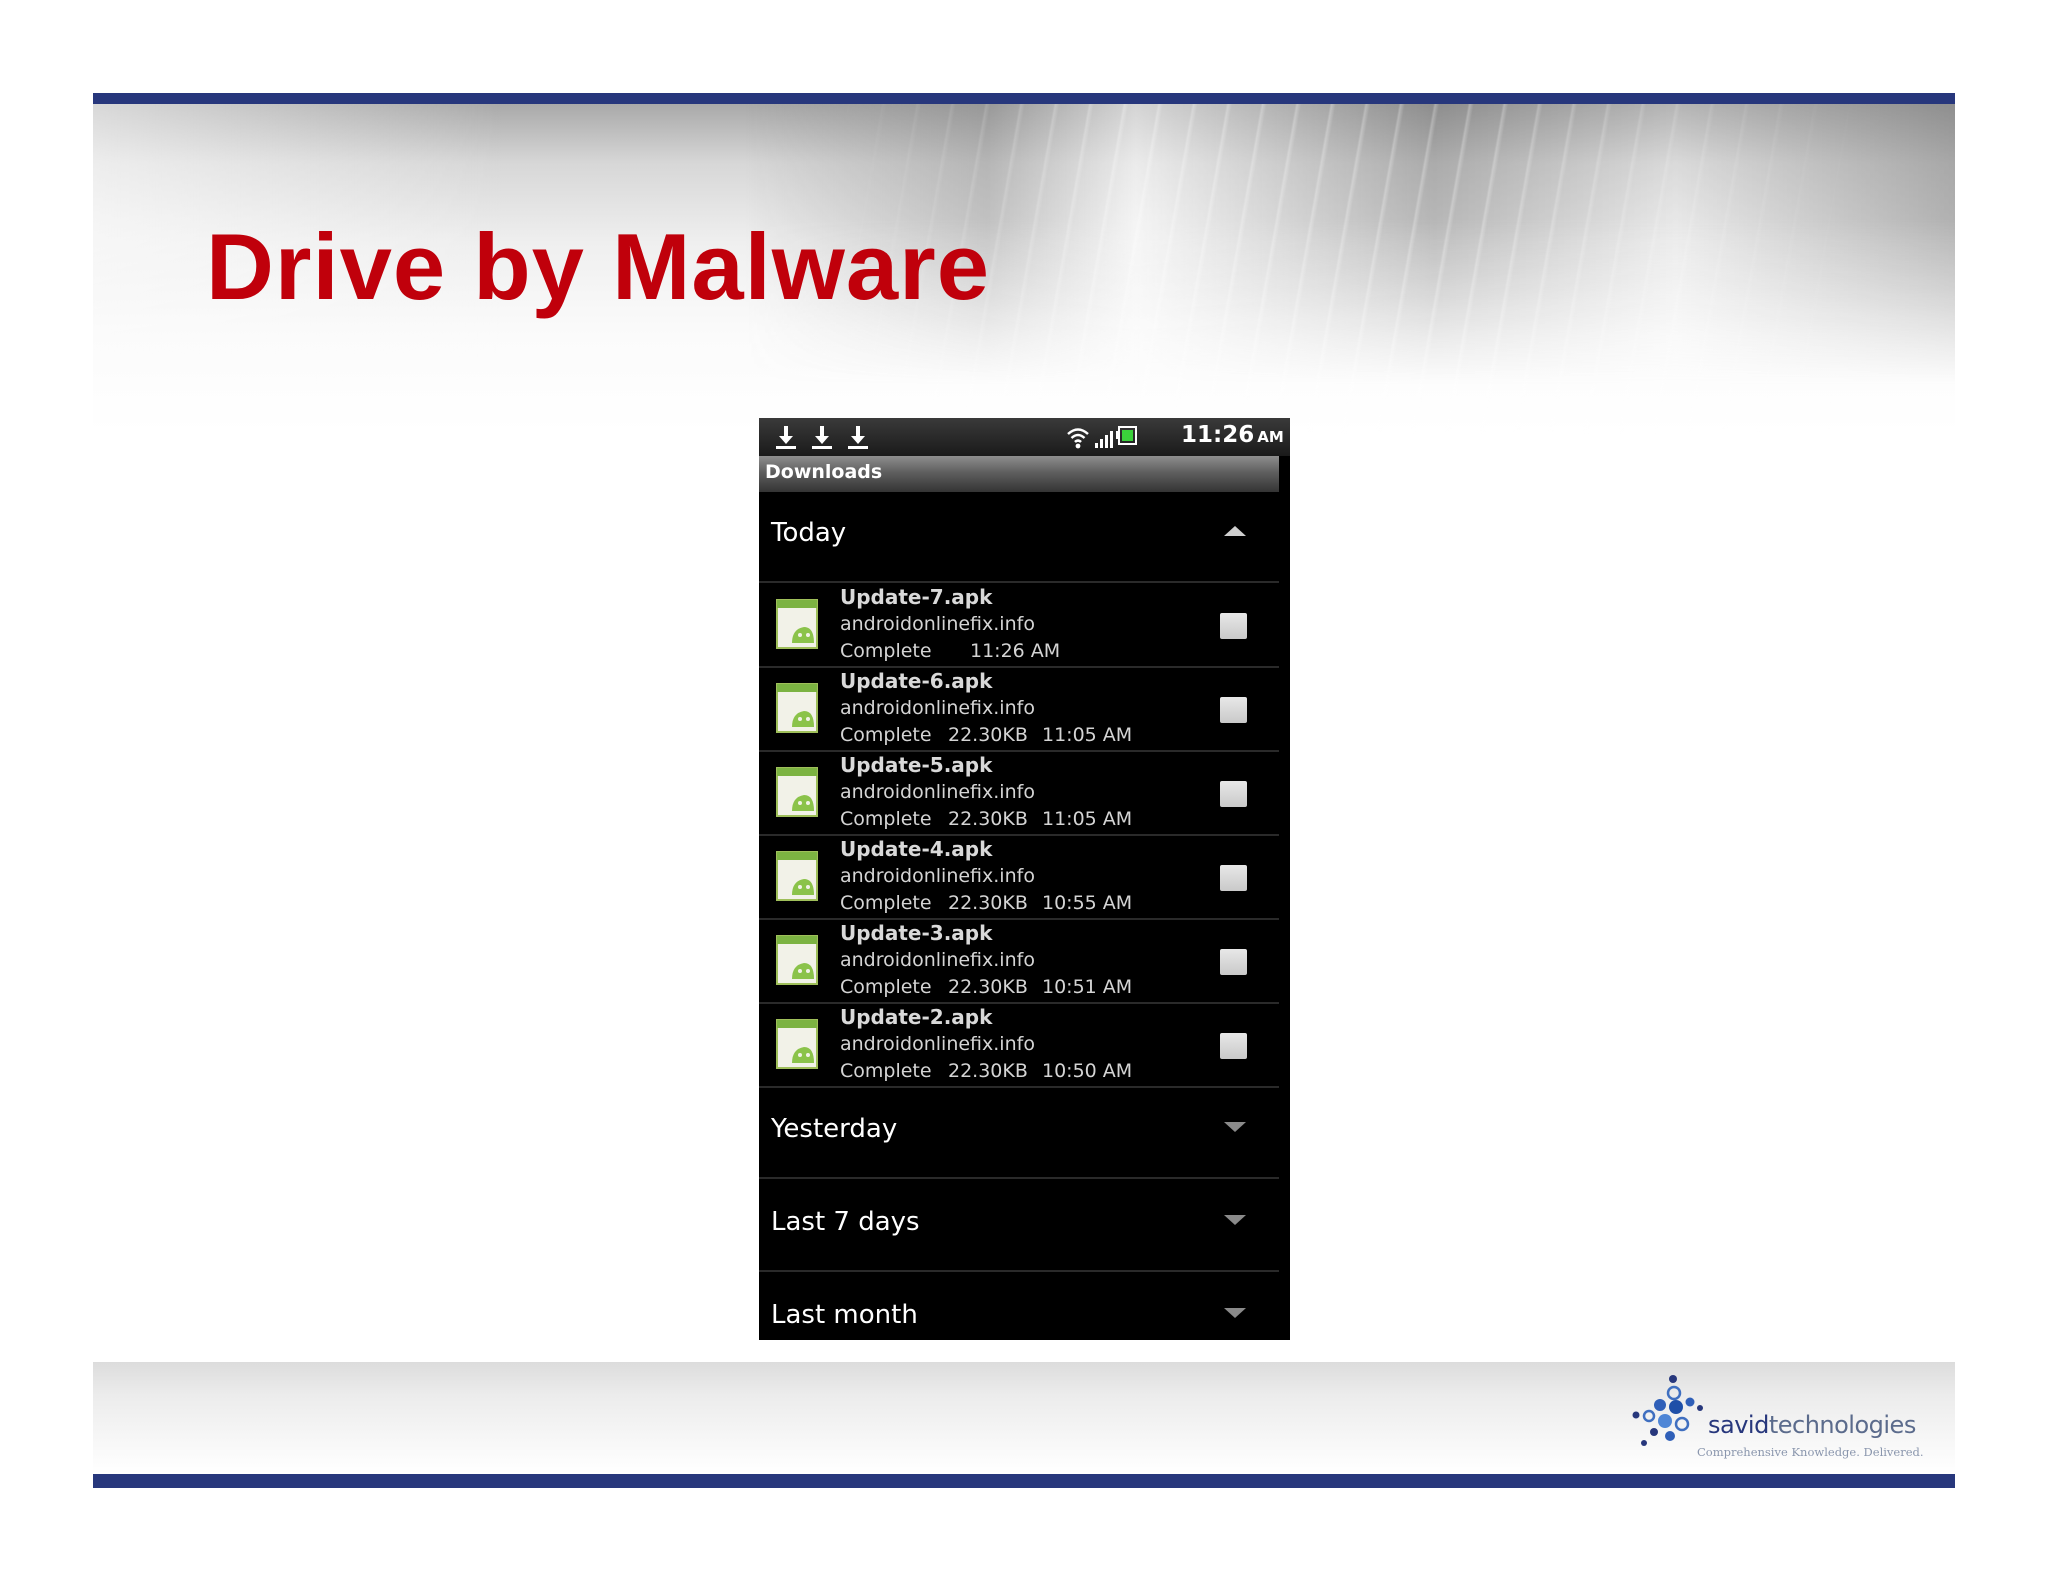  What do you see at coordinates (916, 597) in the screenshot?
I see `download-name: Update-7.apk` at bounding box center [916, 597].